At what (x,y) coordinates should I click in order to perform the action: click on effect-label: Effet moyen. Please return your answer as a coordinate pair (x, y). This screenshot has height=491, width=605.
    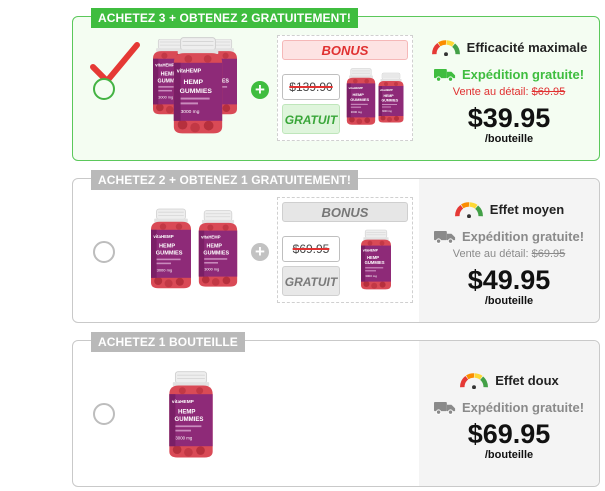
    Looking at the image, I should click on (527, 209).